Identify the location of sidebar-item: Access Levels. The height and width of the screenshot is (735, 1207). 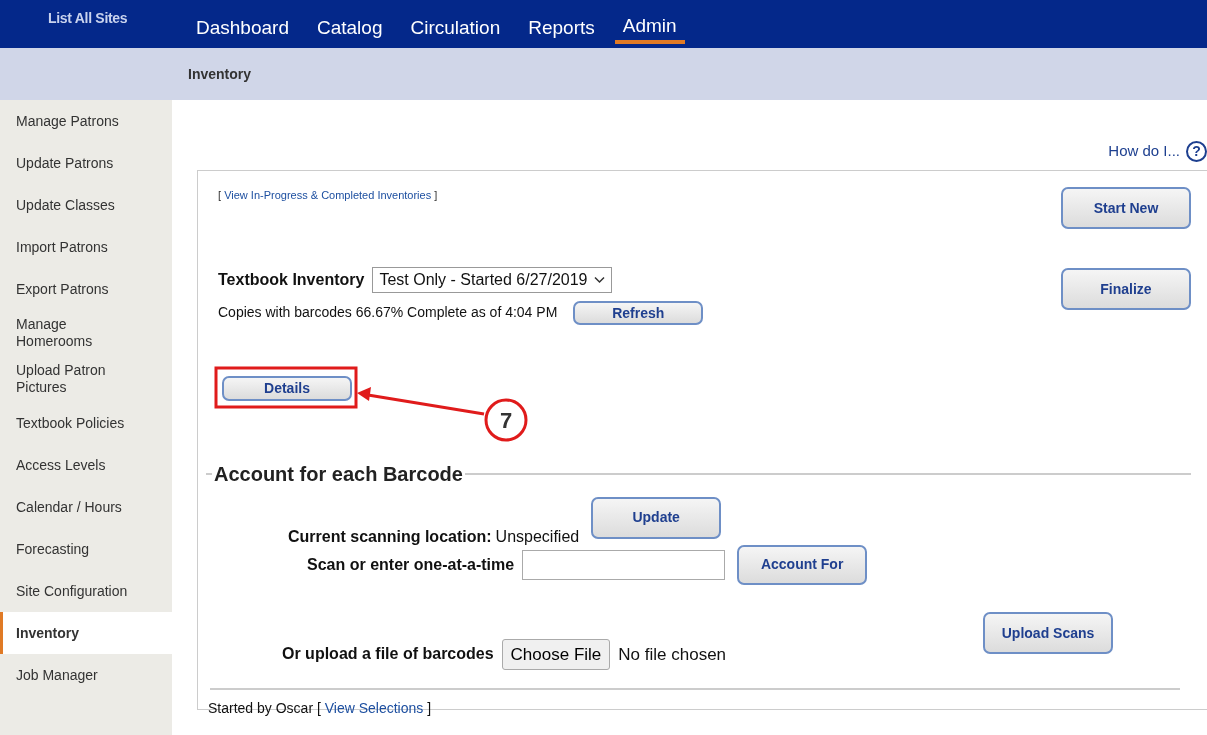
(86, 465).